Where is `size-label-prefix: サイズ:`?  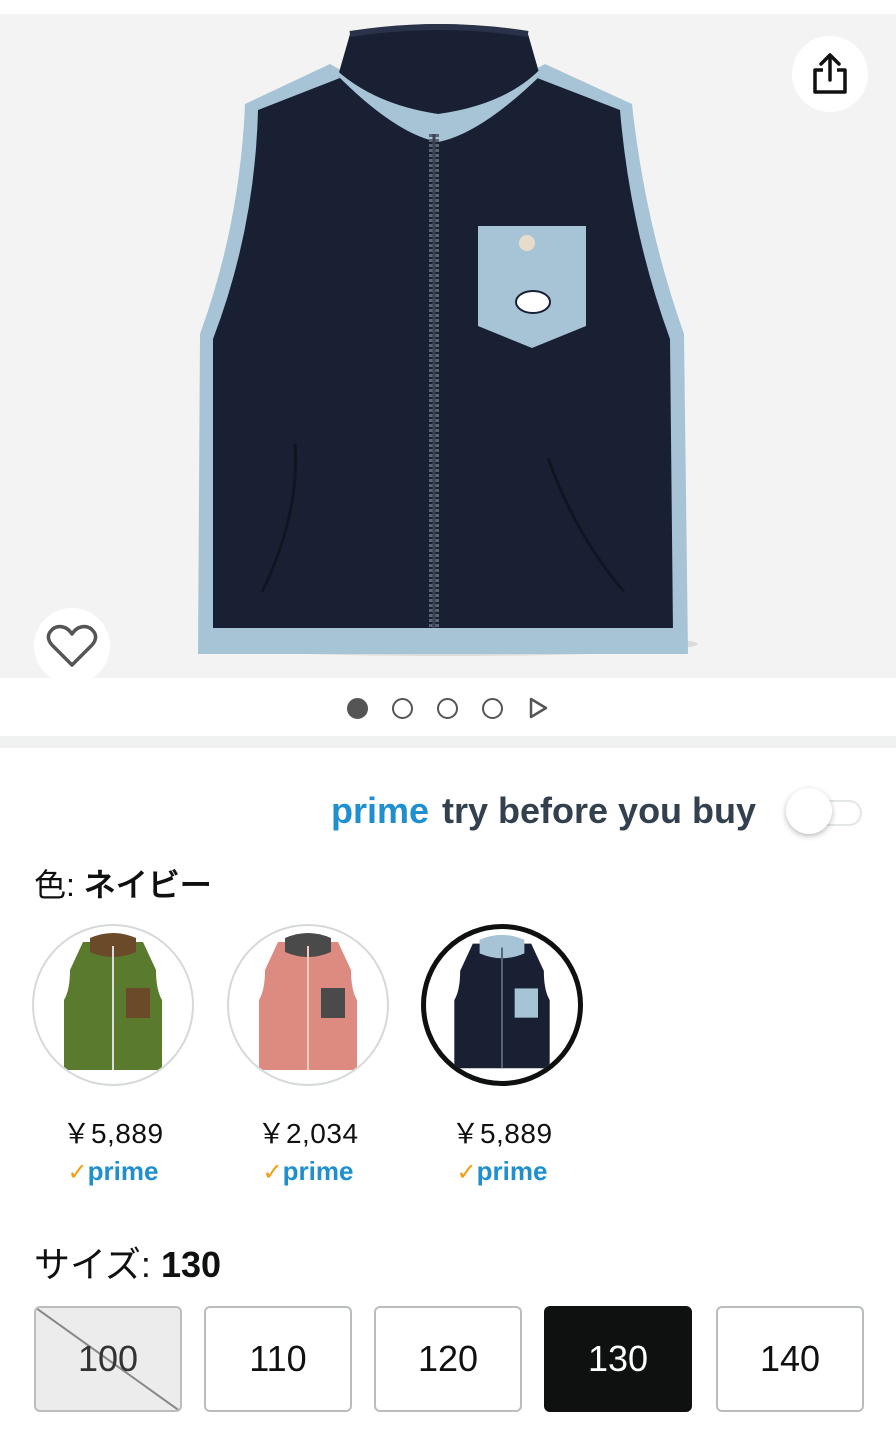 size-label-prefix: サイズ: is located at coordinates (92, 1264).